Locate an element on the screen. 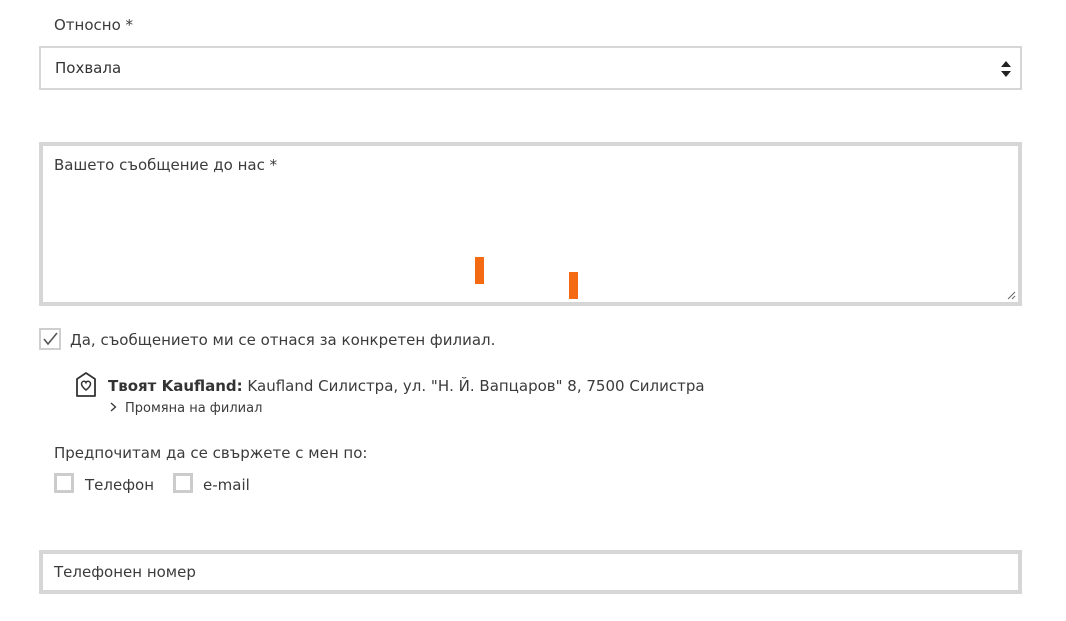 Image resolution: width=1066 pixels, height=621 pixels. subject-label: Относно * is located at coordinates (94, 25).